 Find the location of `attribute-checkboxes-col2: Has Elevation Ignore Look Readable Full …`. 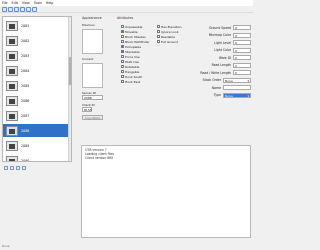

attribute-checkboxes-col2: Has Elevation Ignore Look Readable Full … is located at coordinates (174, 34).